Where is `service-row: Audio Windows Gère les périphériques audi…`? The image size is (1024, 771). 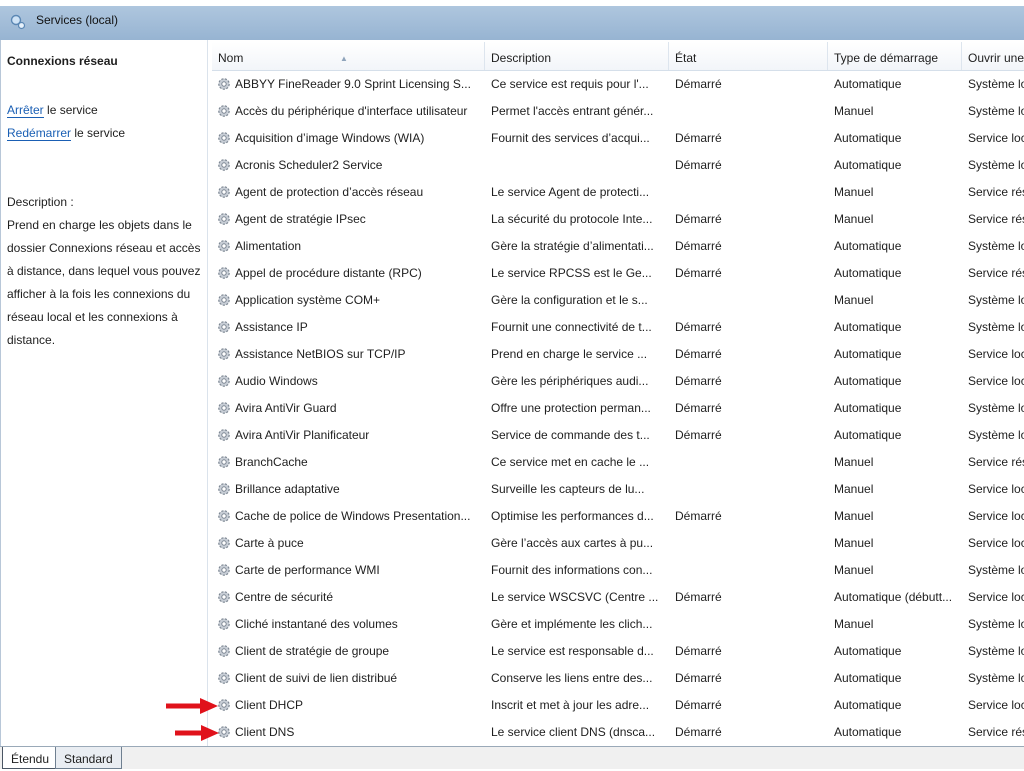
service-row: Audio Windows Gère les périphériques audi… is located at coordinates (618, 381).